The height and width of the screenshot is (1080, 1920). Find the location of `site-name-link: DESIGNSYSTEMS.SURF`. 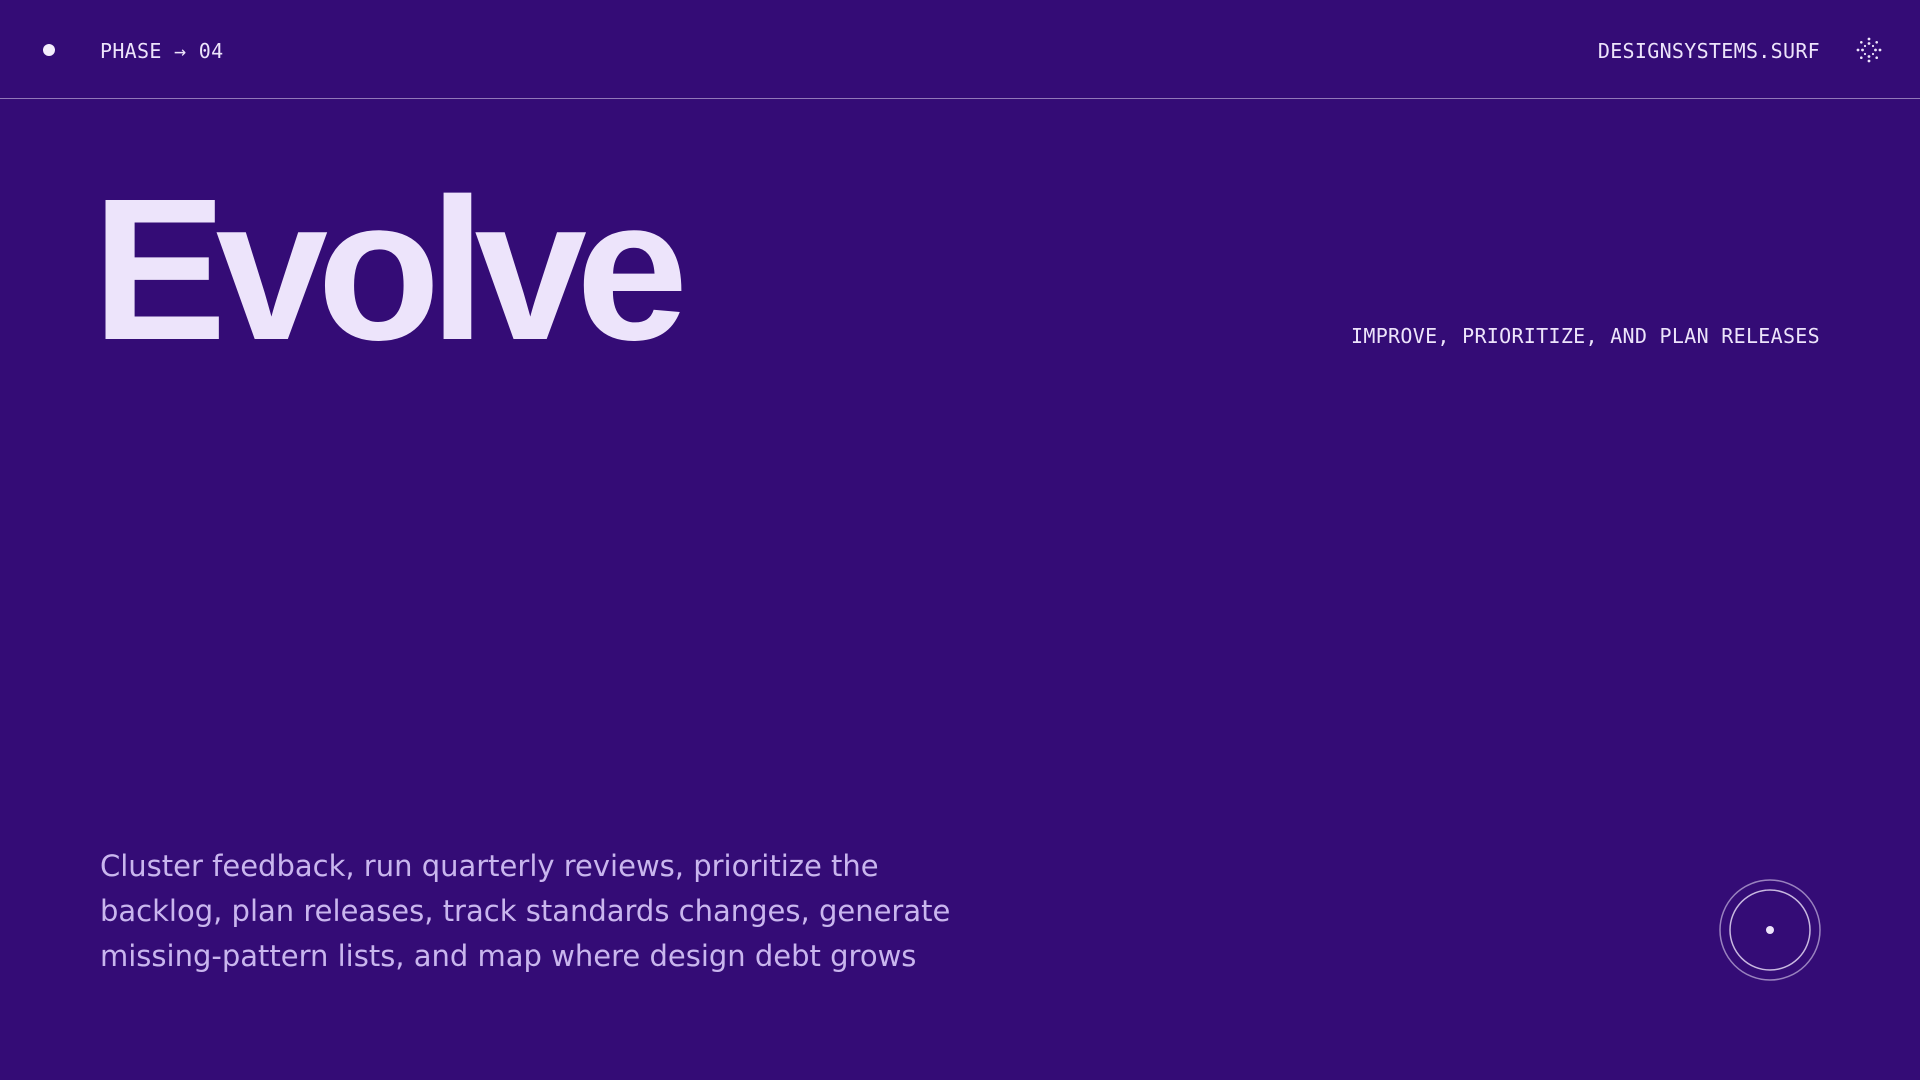

site-name-link: DESIGNSYSTEMS.SURF is located at coordinates (1709, 51).